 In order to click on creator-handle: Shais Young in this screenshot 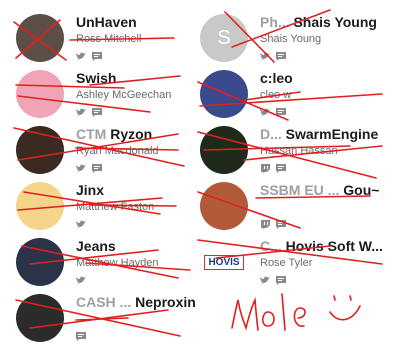, I will do `click(335, 22)`.